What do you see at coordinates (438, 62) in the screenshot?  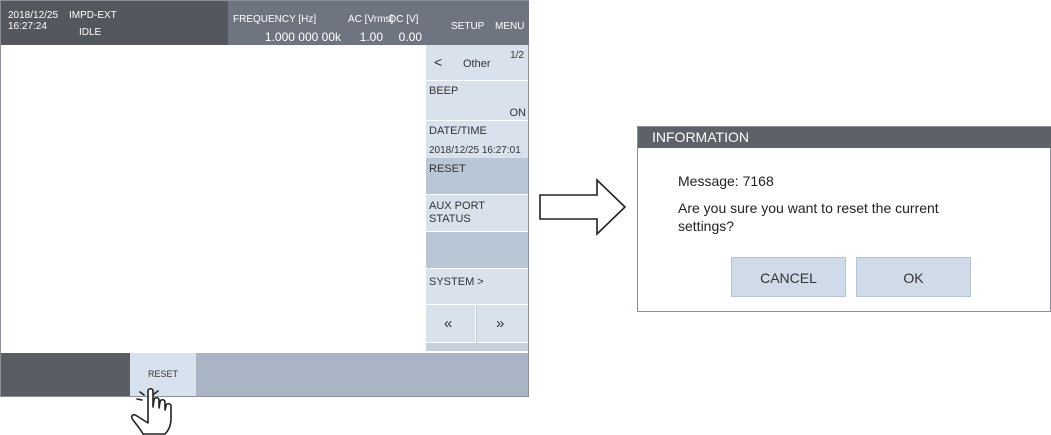 I see `back-icon: <` at bounding box center [438, 62].